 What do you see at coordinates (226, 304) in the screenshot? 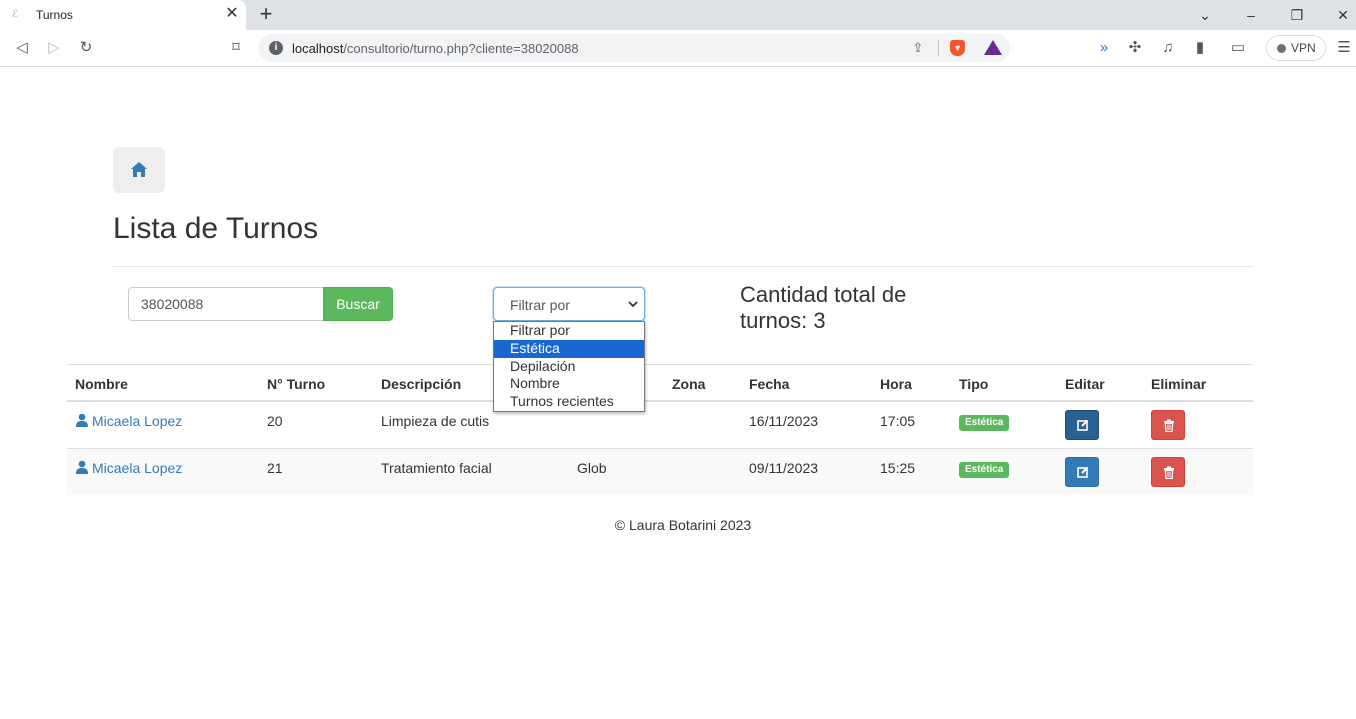
I see `search-input` at bounding box center [226, 304].